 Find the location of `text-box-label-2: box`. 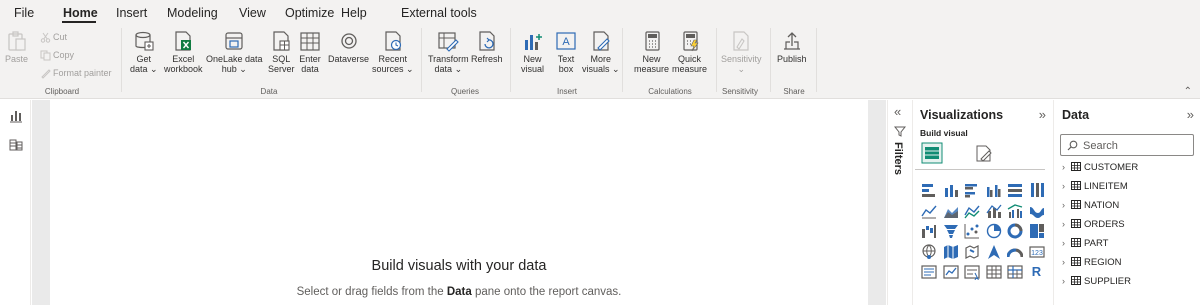

text-box-label-2: box is located at coordinates (566, 69).